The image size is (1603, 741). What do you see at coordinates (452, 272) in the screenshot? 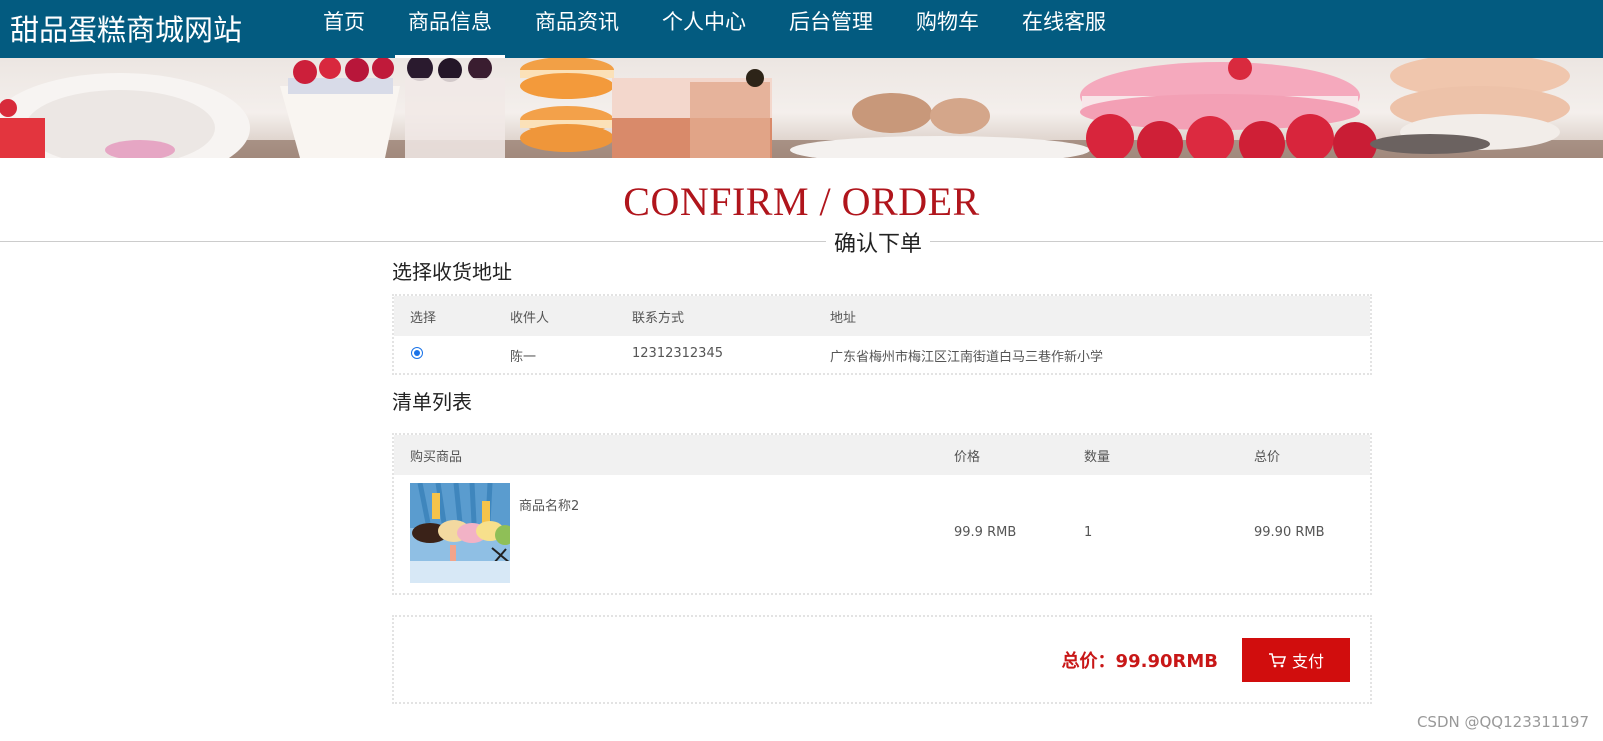
I see `address-section-title: 选择收货地址` at bounding box center [452, 272].